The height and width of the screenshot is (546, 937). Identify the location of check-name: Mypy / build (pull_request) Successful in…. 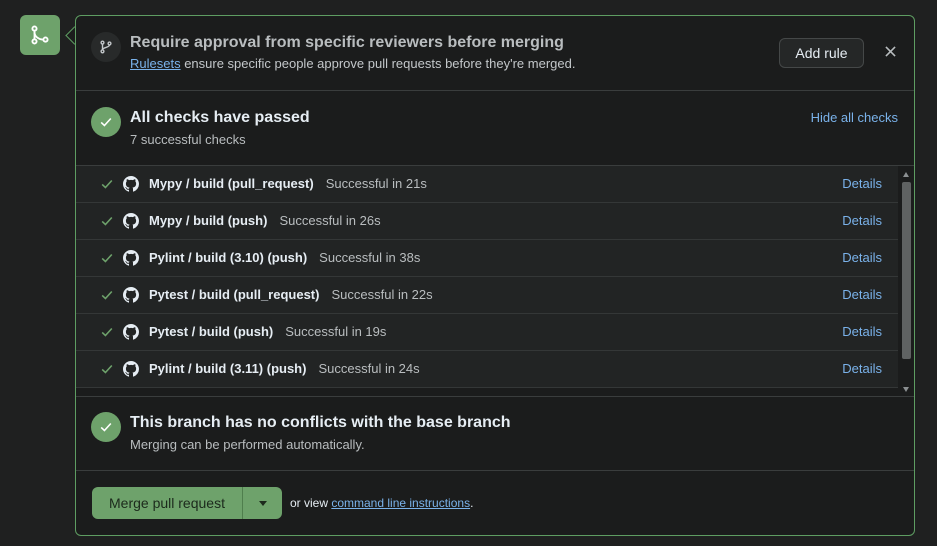
(288, 183).